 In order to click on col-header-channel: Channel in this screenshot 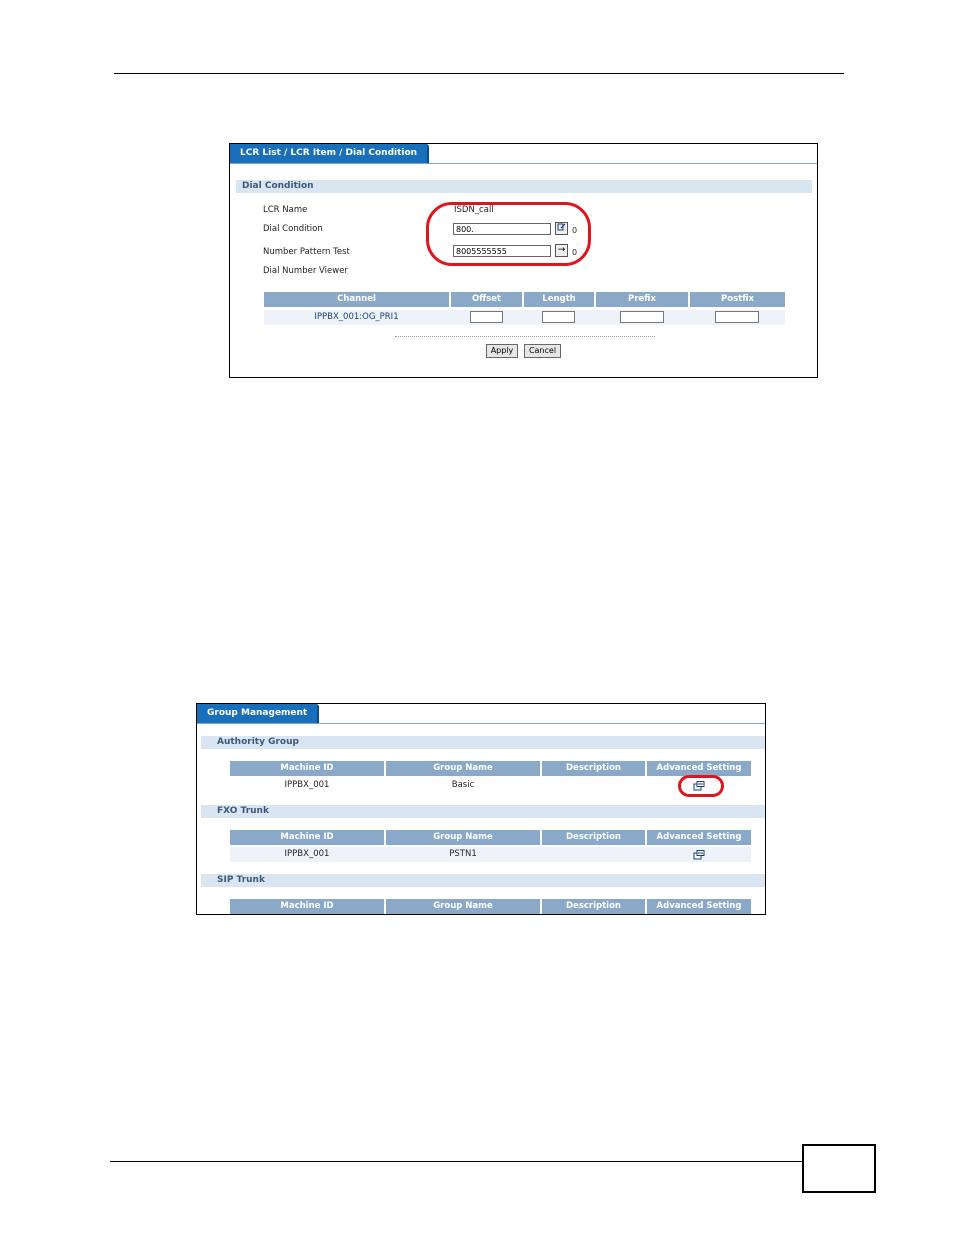, I will do `click(356, 299)`.